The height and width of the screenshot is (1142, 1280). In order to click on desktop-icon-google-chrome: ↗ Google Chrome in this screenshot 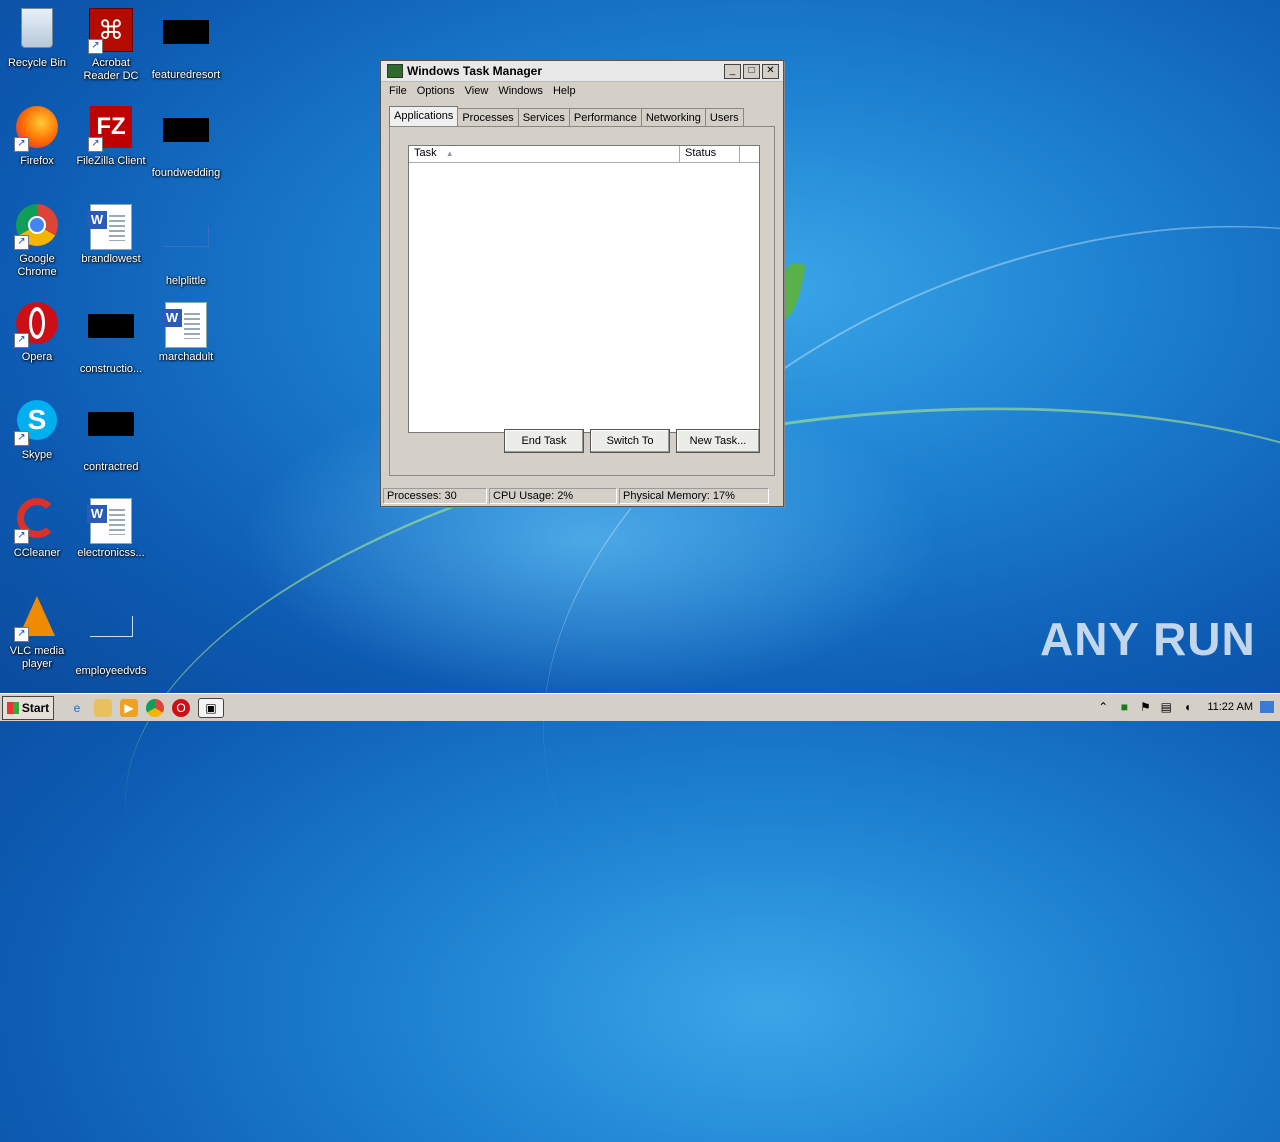, I will do `click(37, 241)`.